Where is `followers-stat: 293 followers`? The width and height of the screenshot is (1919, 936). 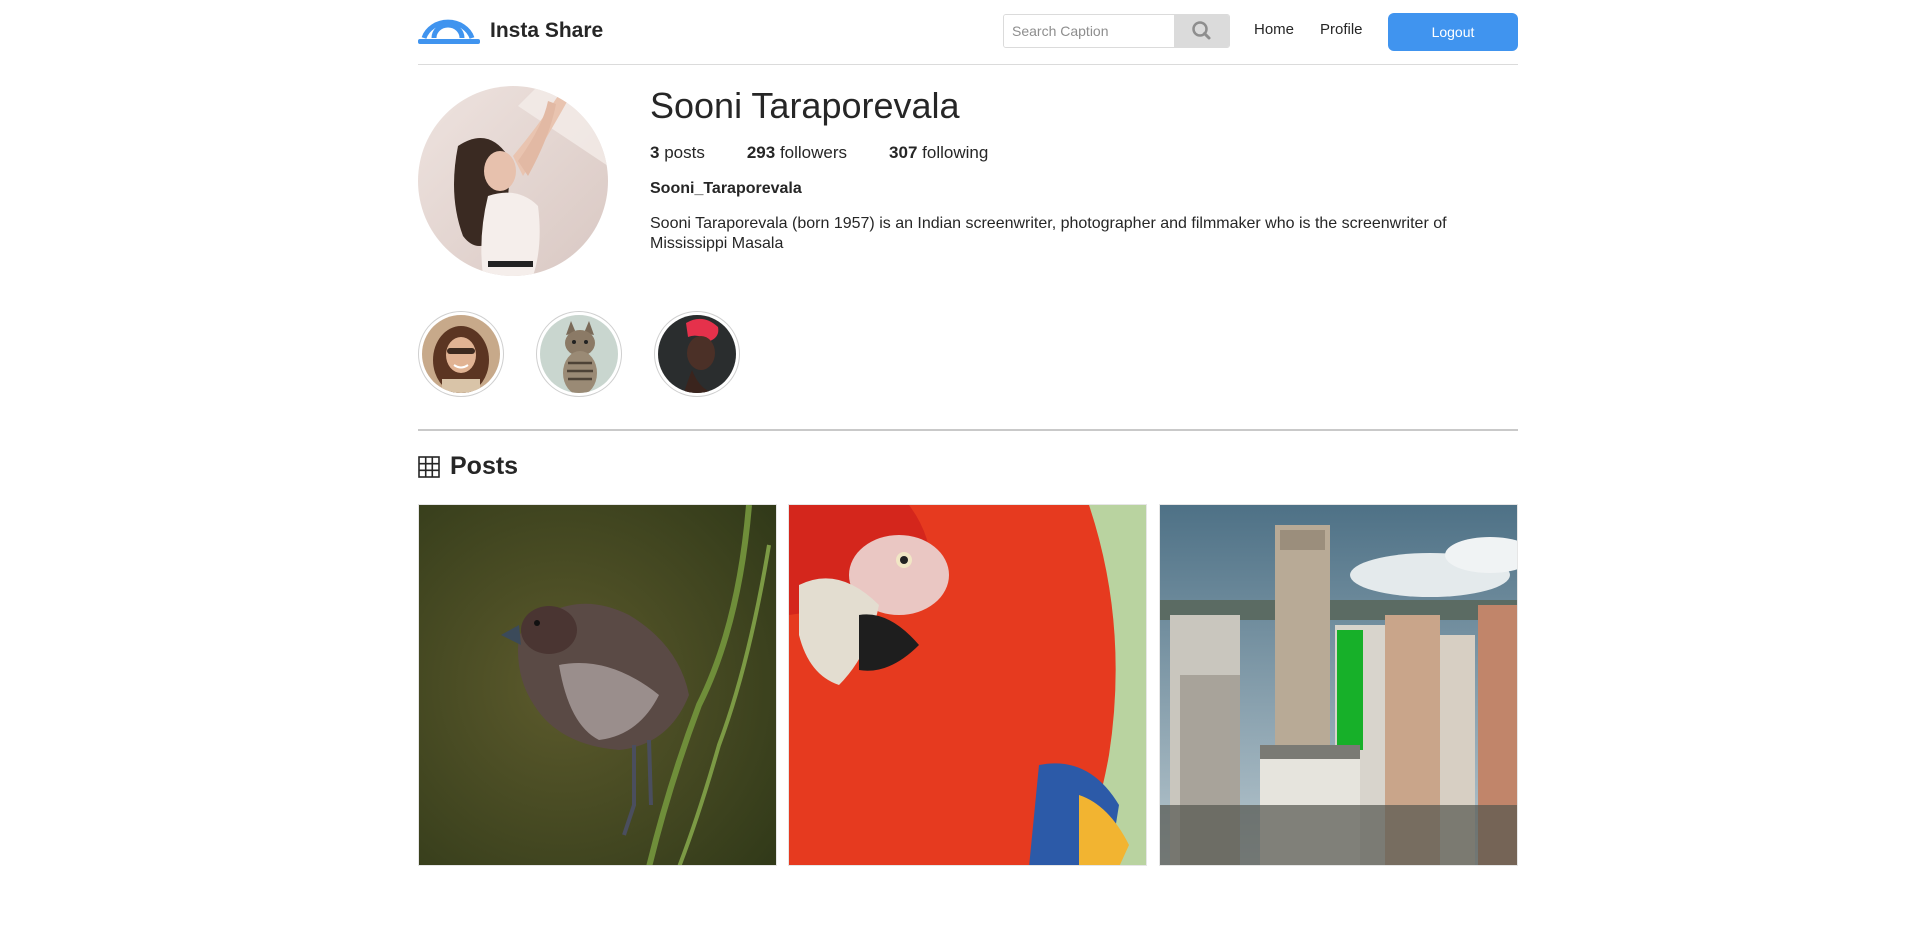
followers-stat: 293 followers is located at coordinates (797, 153).